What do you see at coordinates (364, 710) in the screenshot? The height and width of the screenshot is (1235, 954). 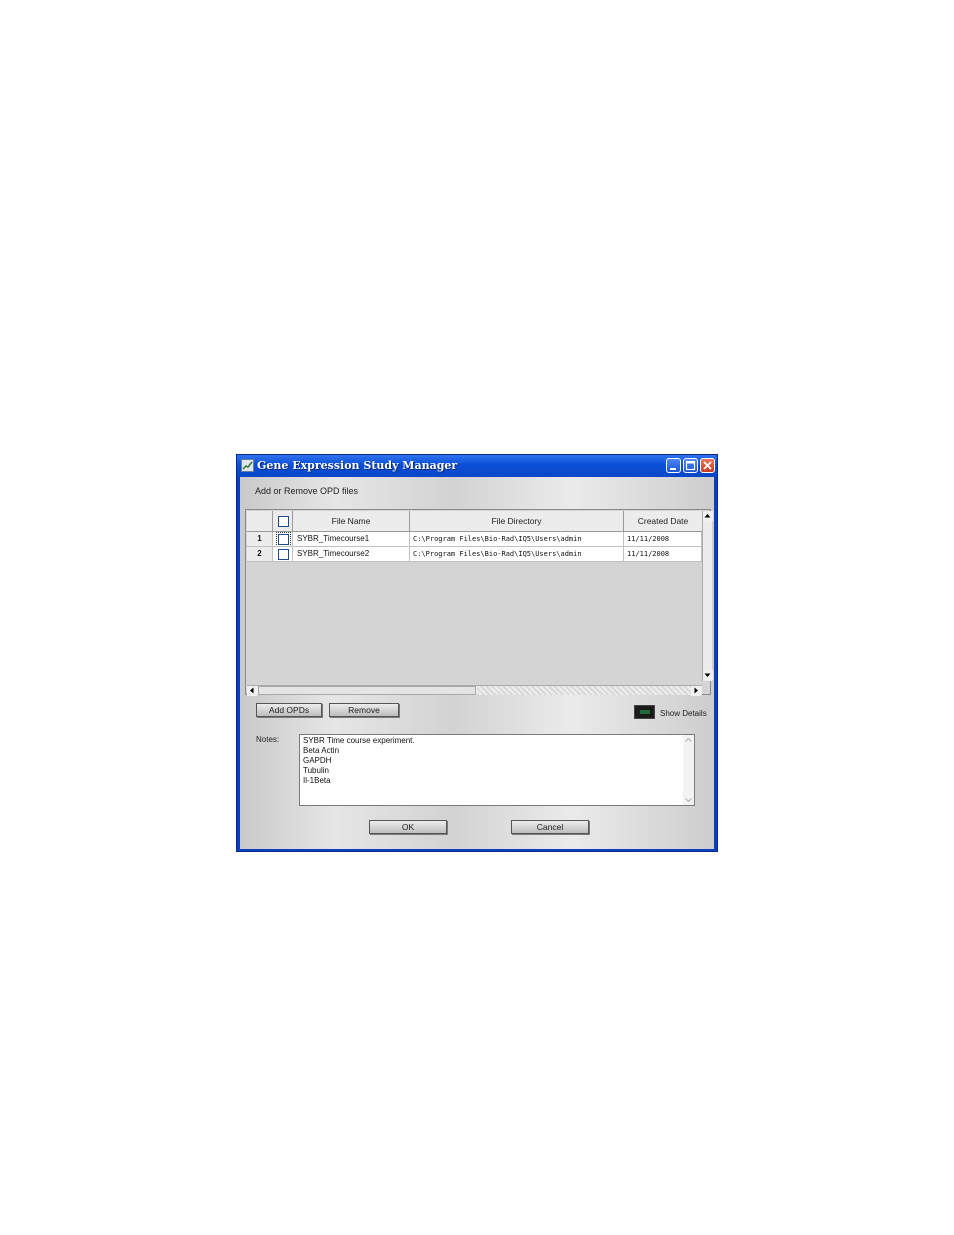 I see `remove-button: Remove` at bounding box center [364, 710].